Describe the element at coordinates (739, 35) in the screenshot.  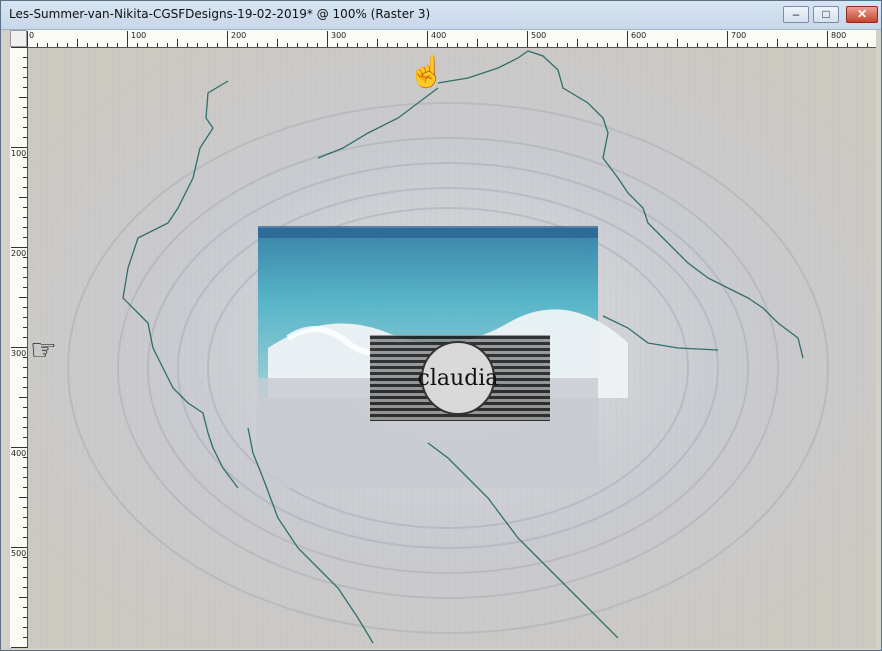
I see `hruler-label: 700` at that location.